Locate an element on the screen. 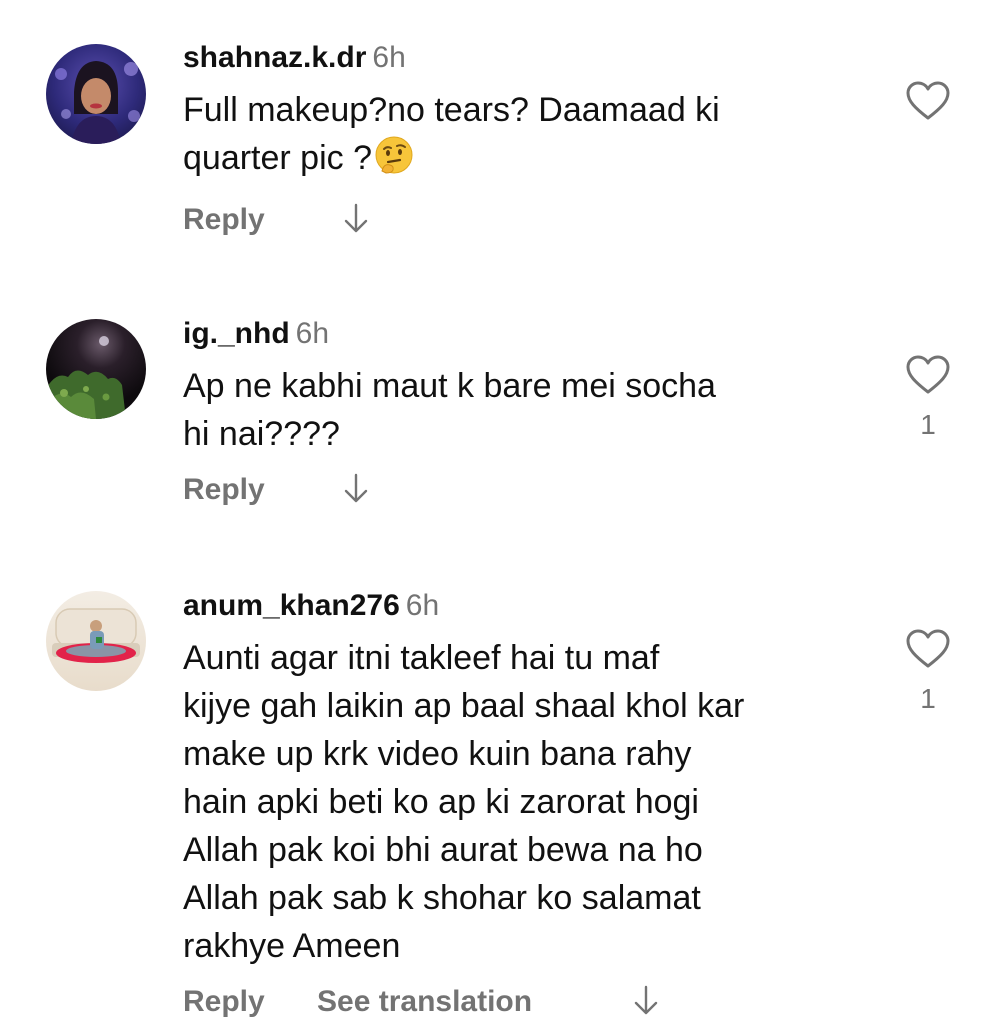 Image resolution: width=1007 pixels, height=1029 pixels. see-translation-button: See translation is located at coordinates (424, 1002).